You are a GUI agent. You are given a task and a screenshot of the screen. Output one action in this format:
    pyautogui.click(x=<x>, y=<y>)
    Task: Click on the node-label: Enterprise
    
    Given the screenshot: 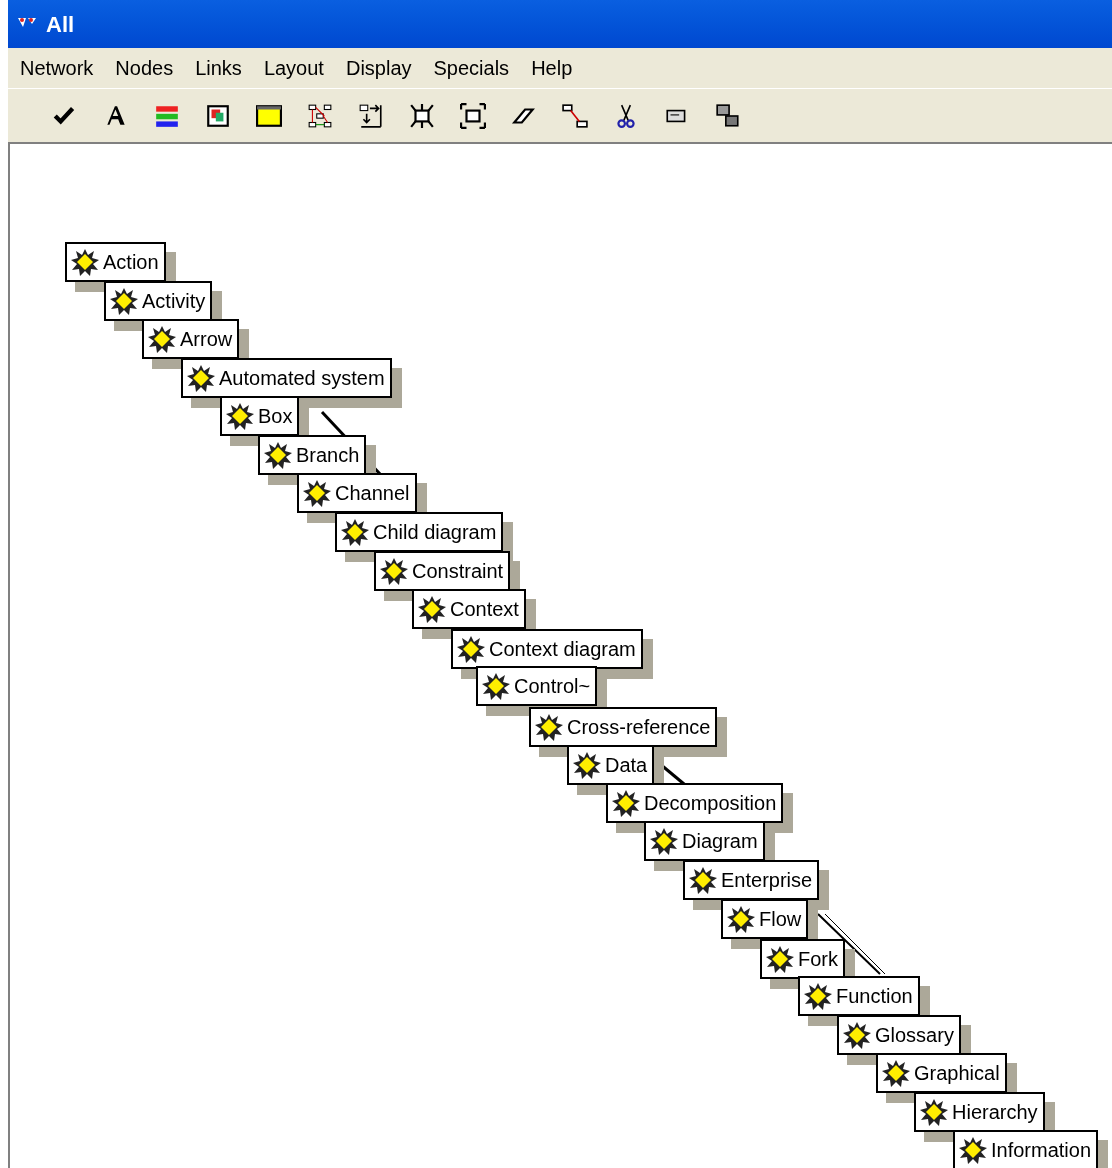 What is the action you would take?
    pyautogui.click(x=767, y=880)
    